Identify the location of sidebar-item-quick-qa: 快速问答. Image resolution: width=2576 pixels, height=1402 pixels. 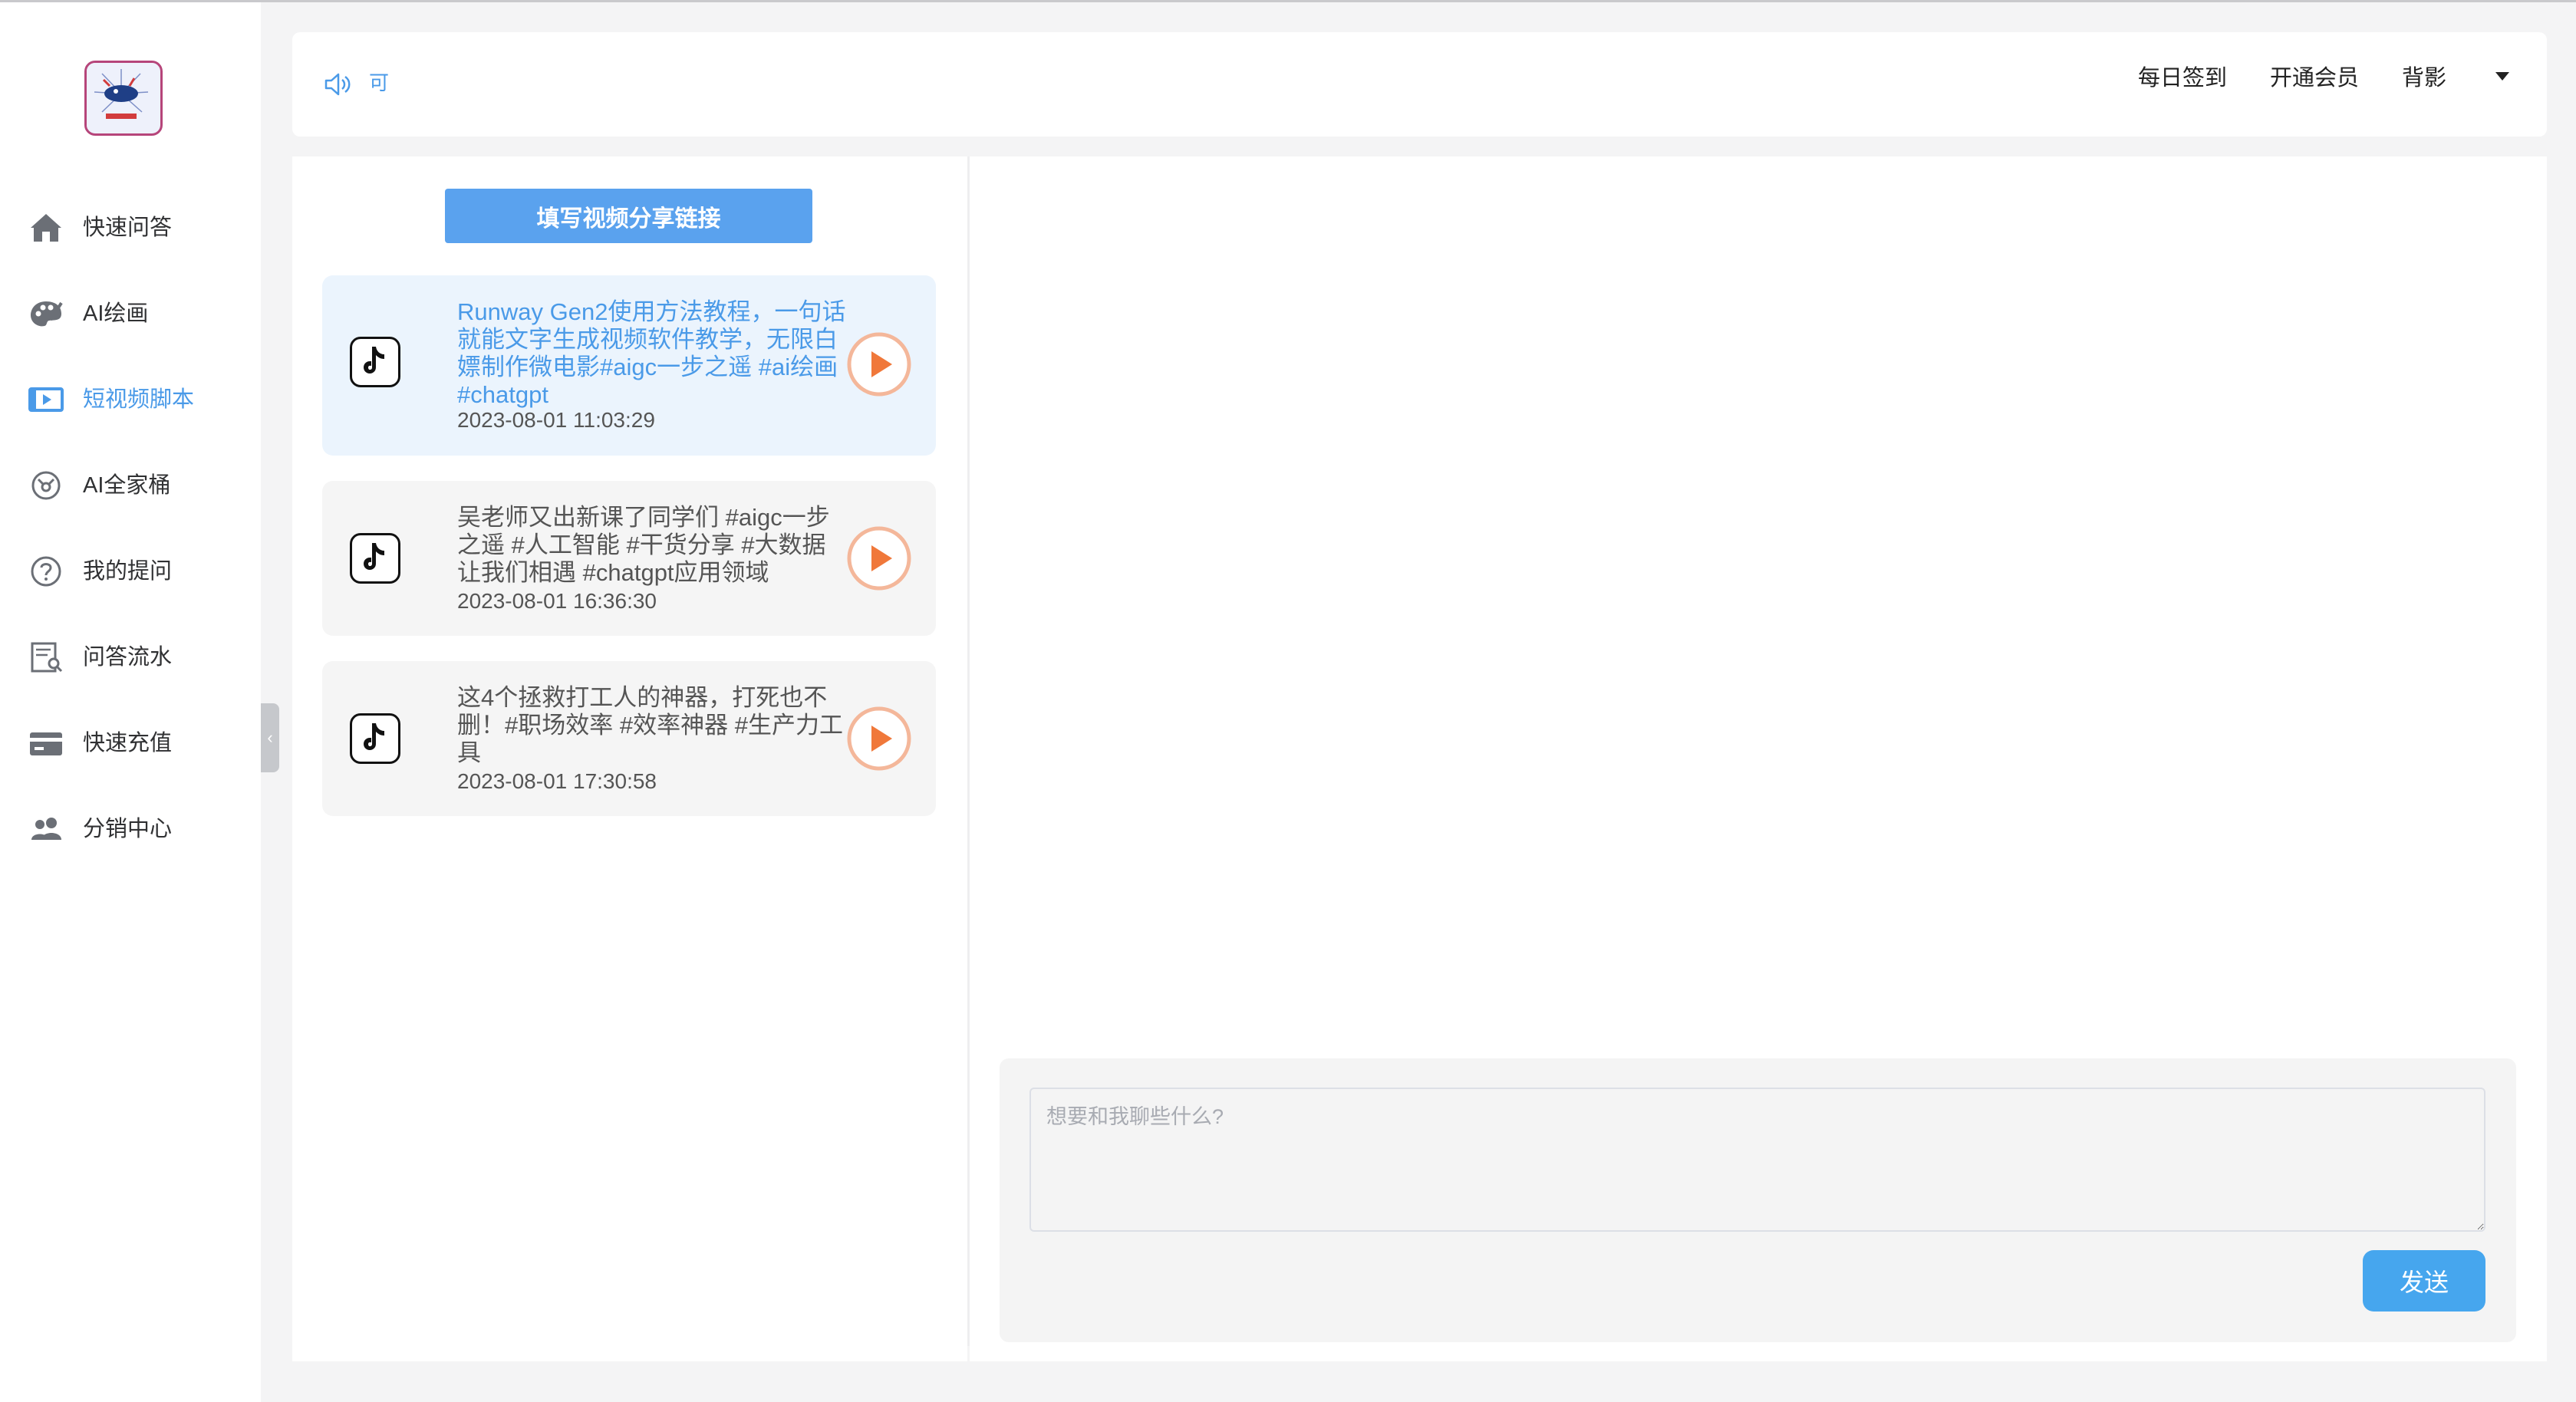
(130, 227).